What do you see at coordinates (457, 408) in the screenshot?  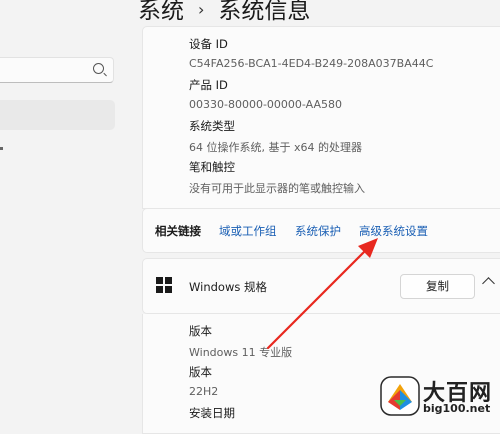 I see `watermark-url: big100.net` at bounding box center [457, 408].